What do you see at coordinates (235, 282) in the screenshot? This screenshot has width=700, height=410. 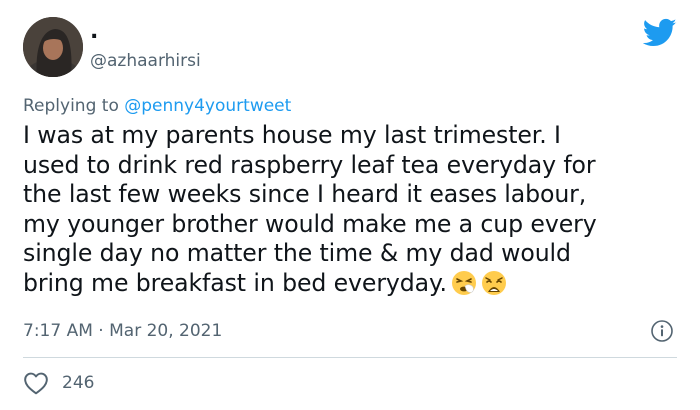 I see `tweet-text-line: bring me breakfast in bed everyday.` at bounding box center [235, 282].